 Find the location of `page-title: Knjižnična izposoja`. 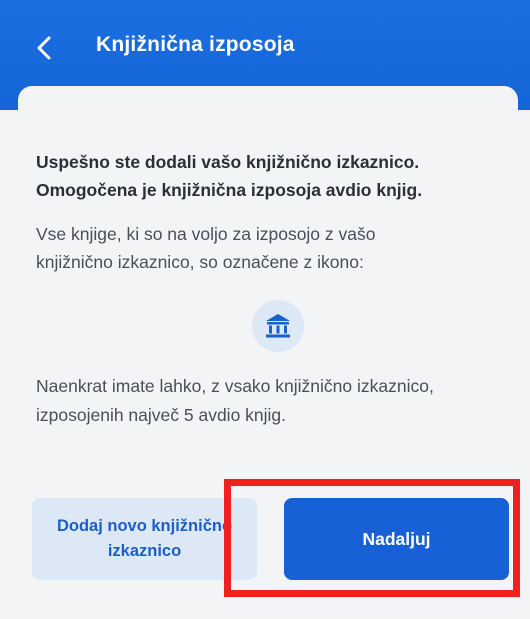

page-title: Knjižnična izposoja is located at coordinates (195, 44).